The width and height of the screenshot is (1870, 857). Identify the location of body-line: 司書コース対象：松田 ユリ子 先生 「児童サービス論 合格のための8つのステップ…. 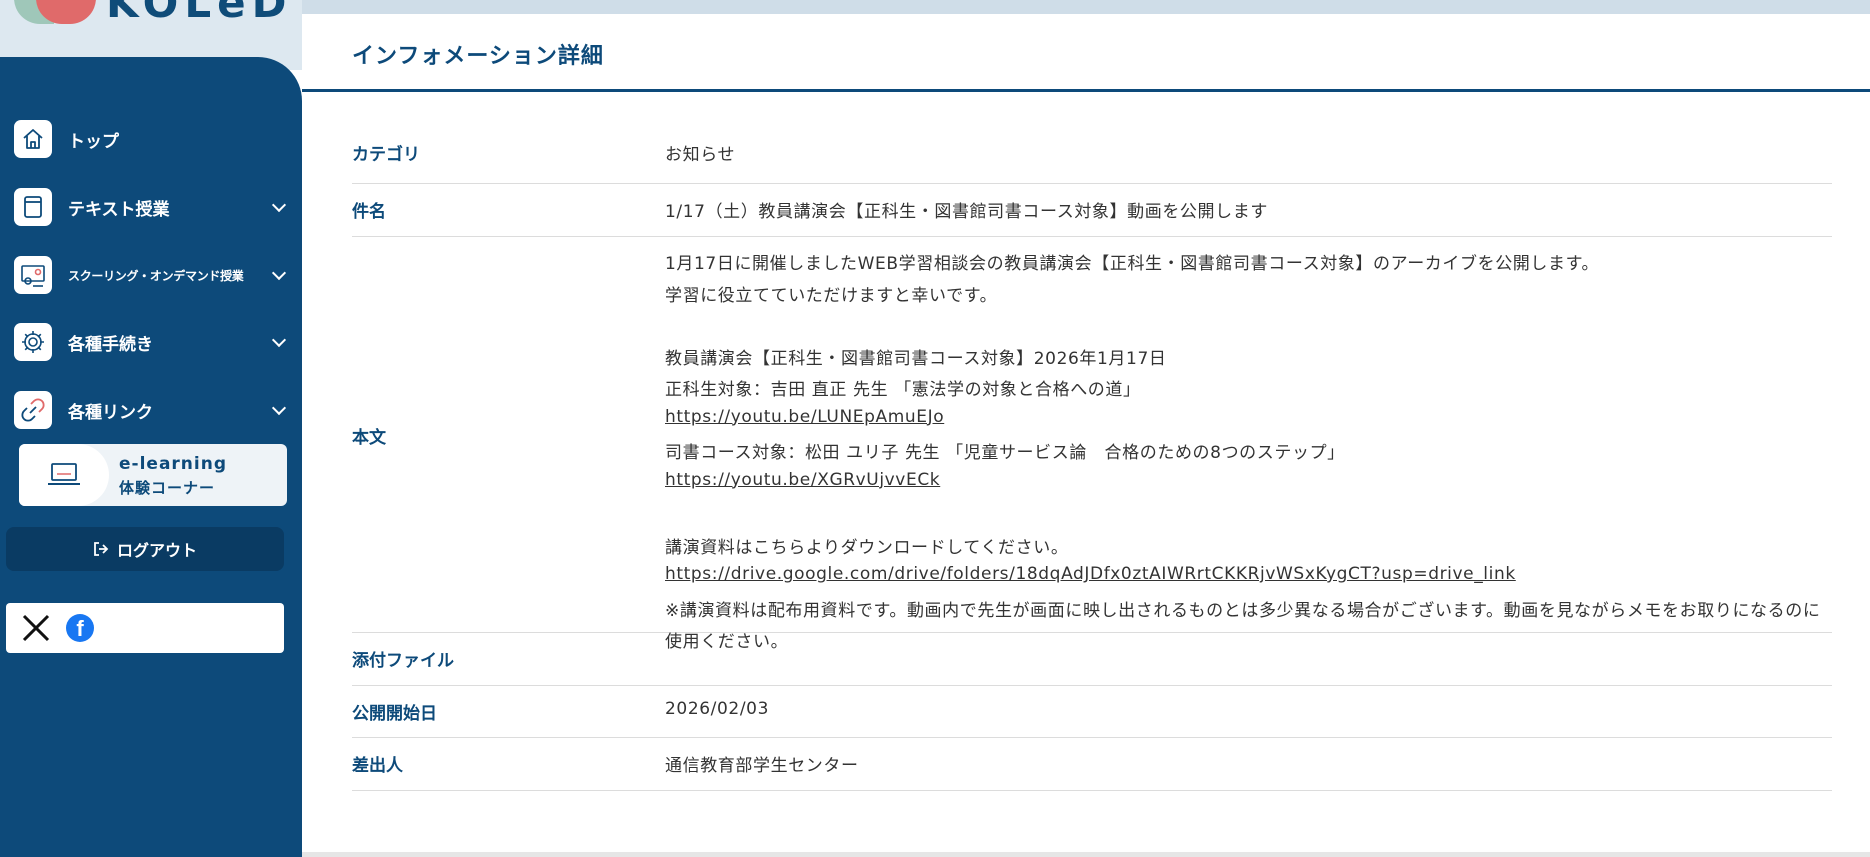
(1005, 453).